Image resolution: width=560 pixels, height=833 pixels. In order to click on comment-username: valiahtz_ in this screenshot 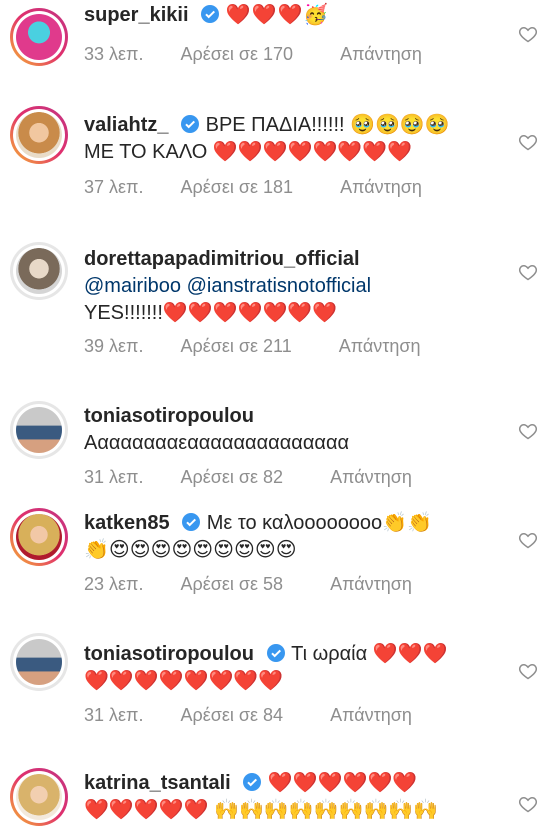, I will do `click(126, 125)`.